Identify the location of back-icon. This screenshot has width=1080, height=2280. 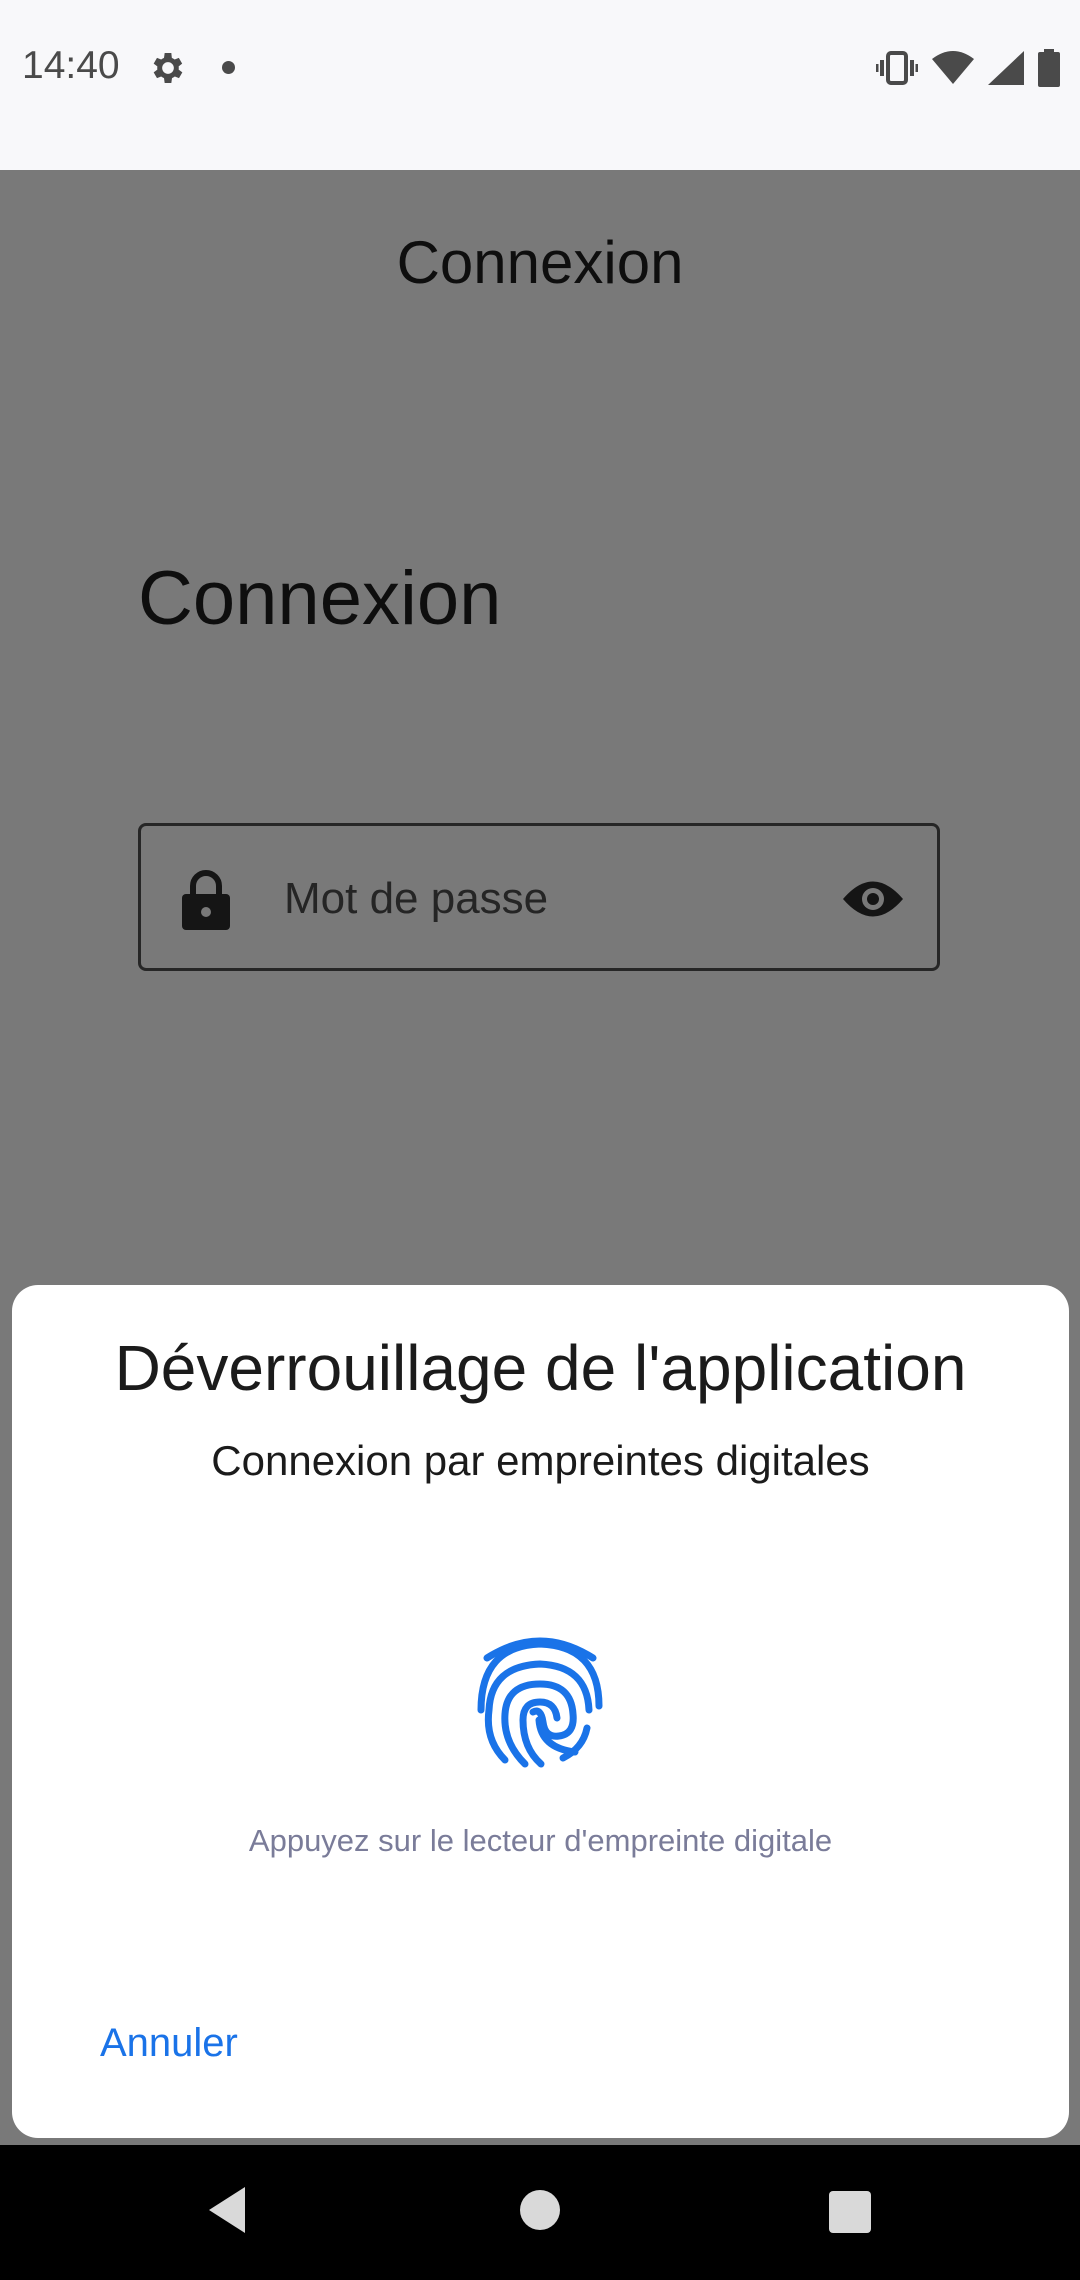
(227, 2210).